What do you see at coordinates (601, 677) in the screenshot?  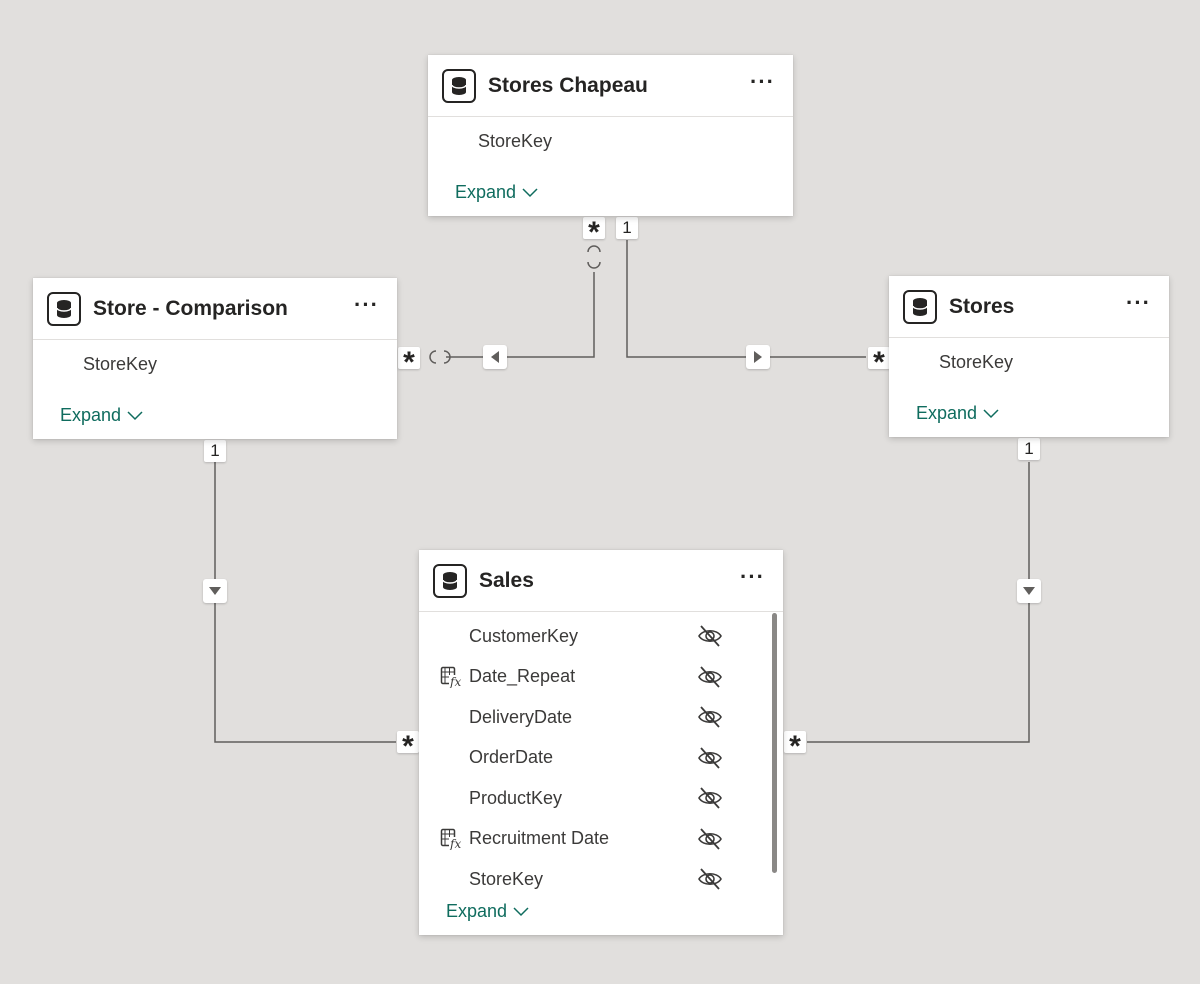 I see `field-row: fx Date_Repeat` at bounding box center [601, 677].